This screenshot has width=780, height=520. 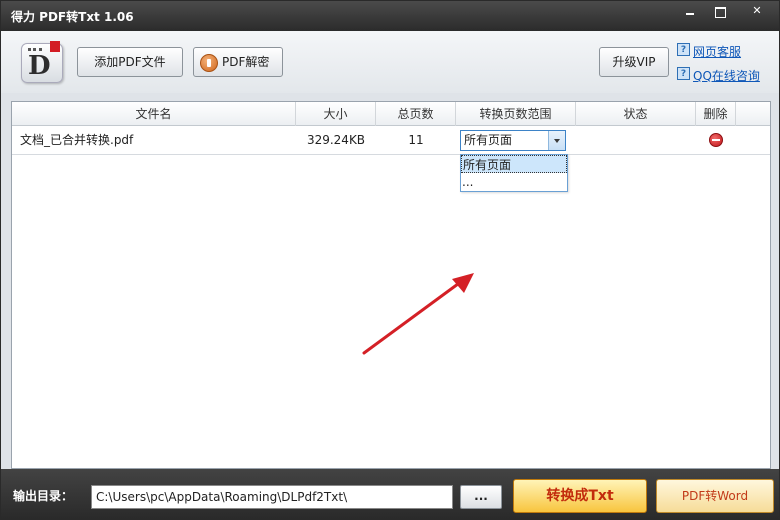 What do you see at coordinates (272, 497) in the screenshot?
I see `output-path-input` at bounding box center [272, 497].